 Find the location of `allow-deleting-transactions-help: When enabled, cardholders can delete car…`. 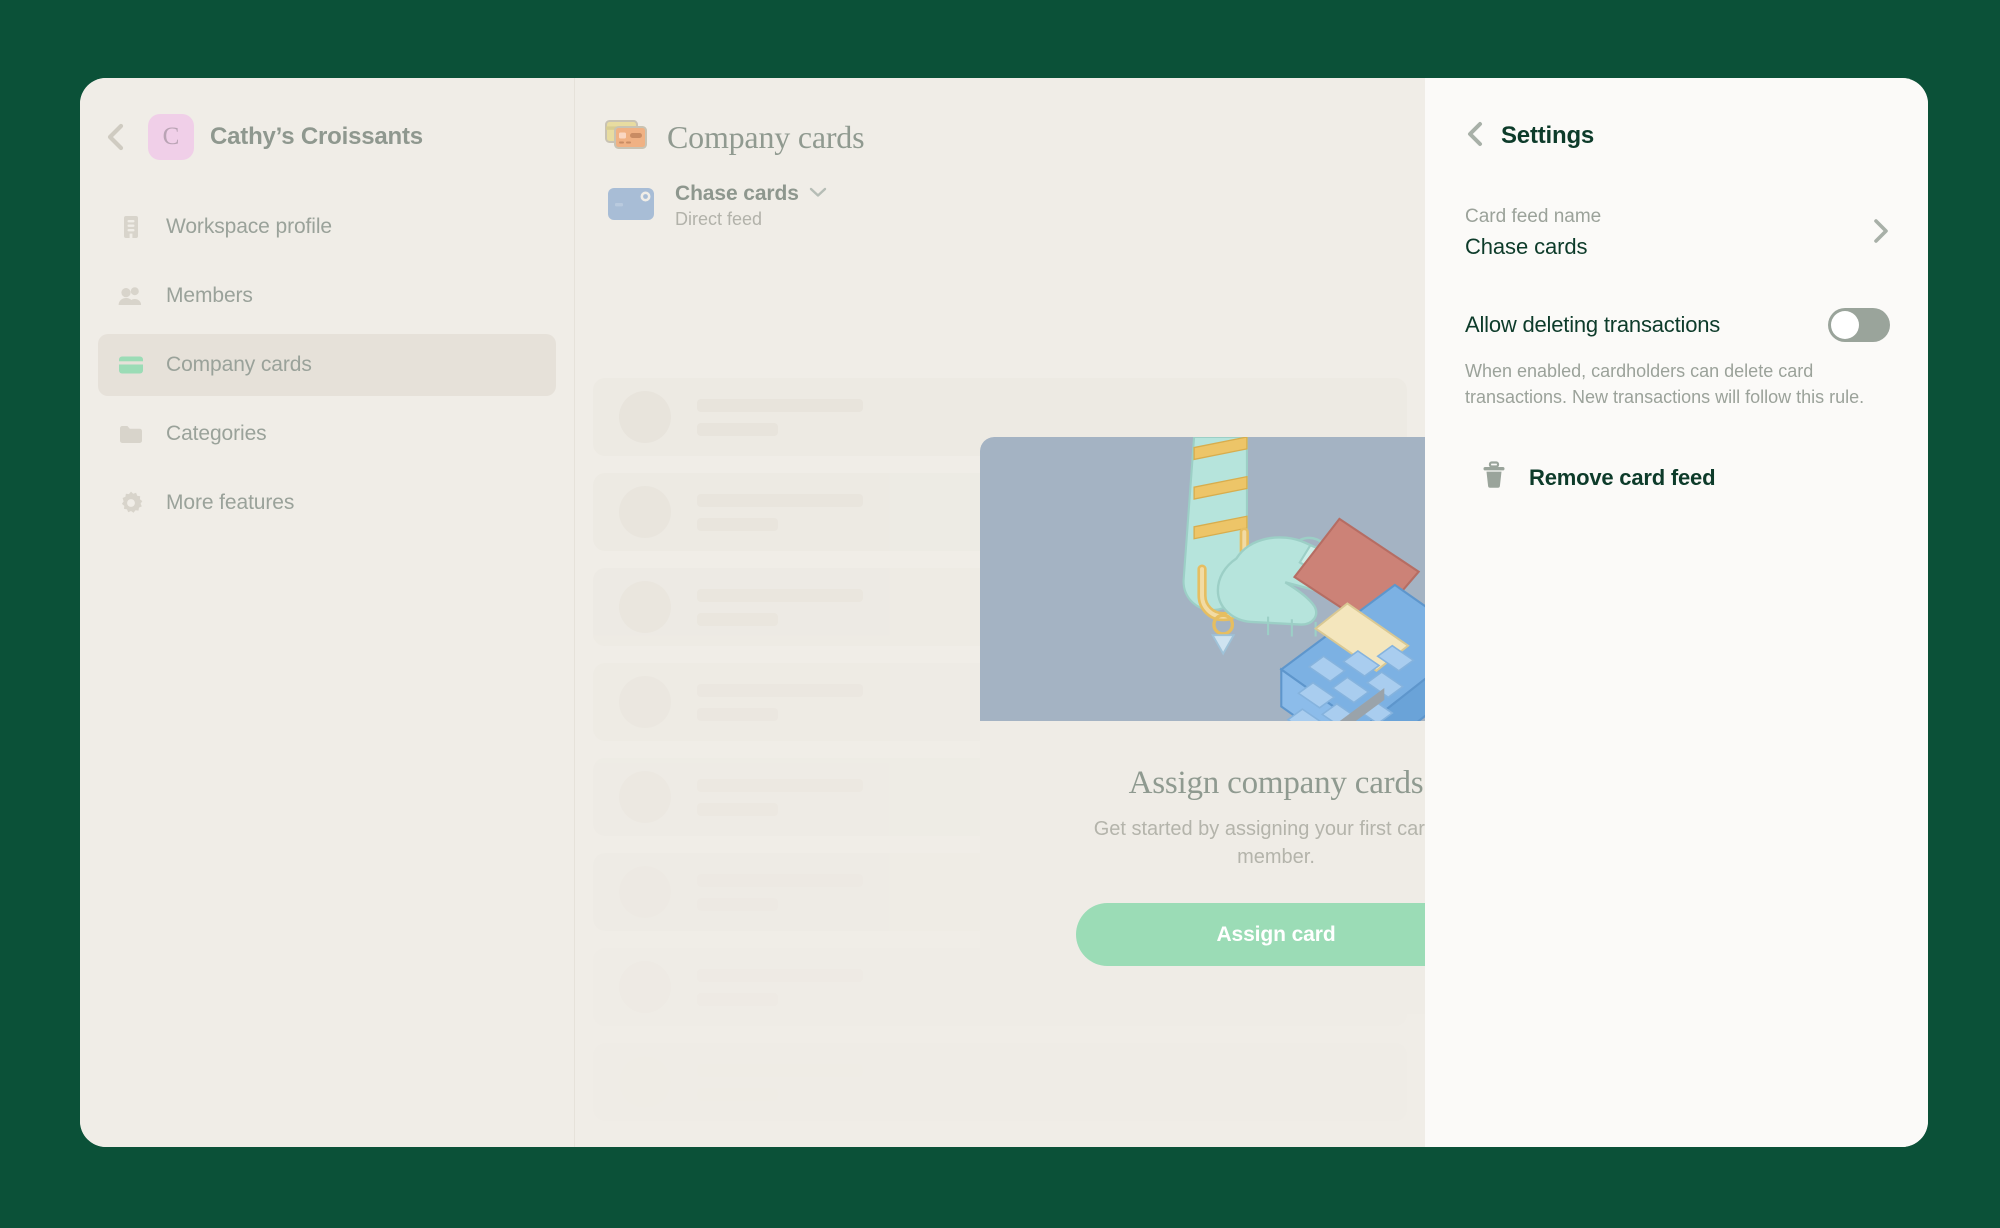

allow-deleting-transactions-help: When enabled, cardholders can delete car… is located at coordinates (1665, 384).